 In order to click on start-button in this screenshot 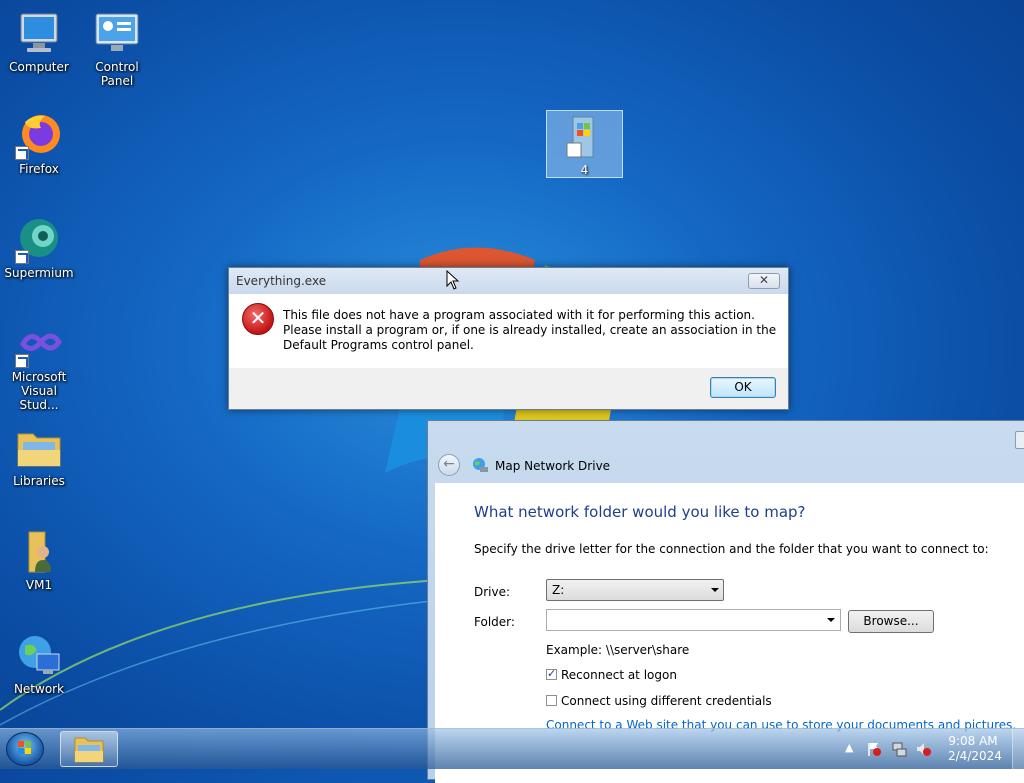, I will do `click(25, 749)`.